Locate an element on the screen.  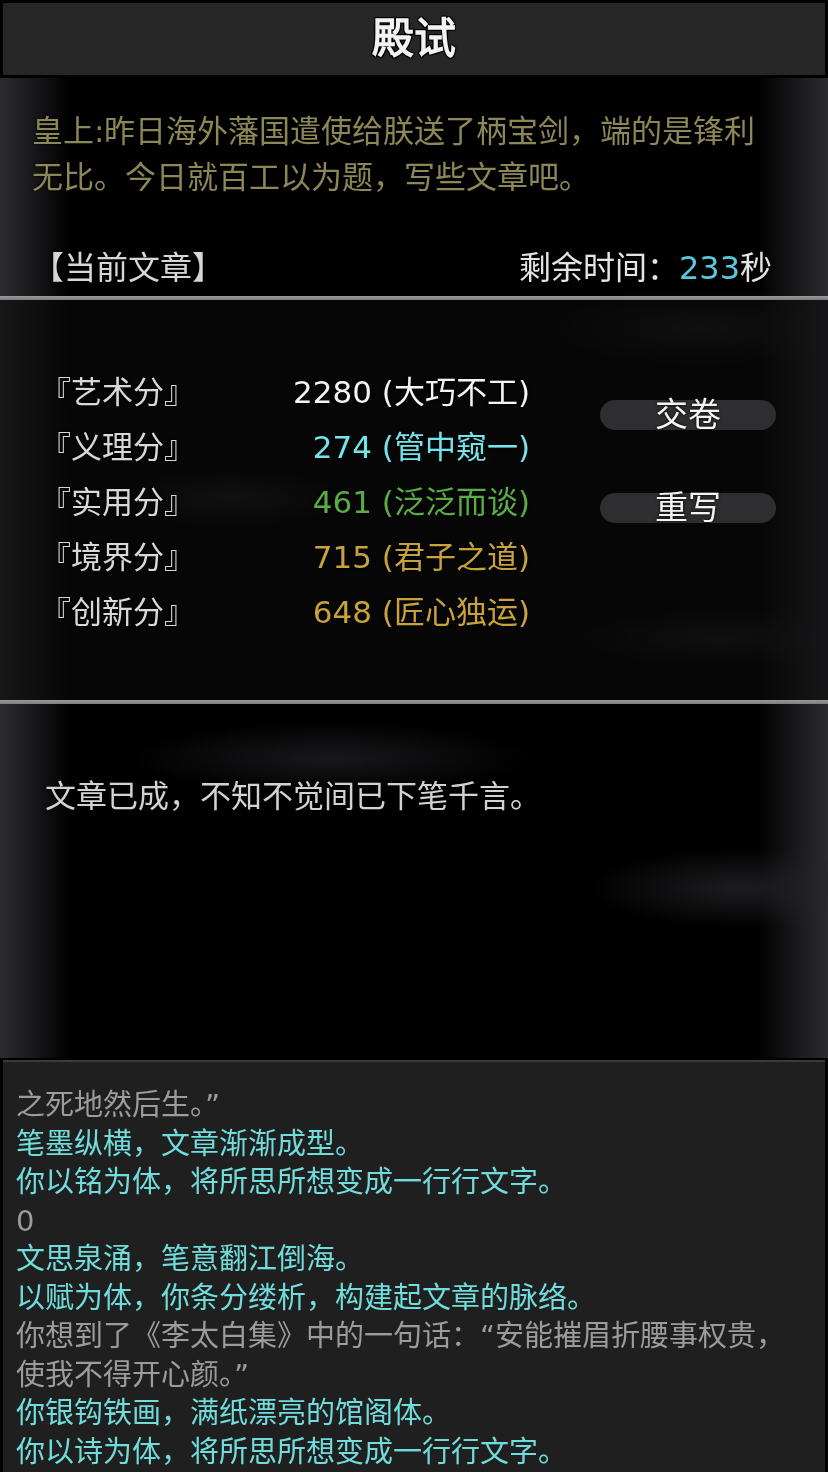
log-line: 0 is located at coordinates (26, 1221).